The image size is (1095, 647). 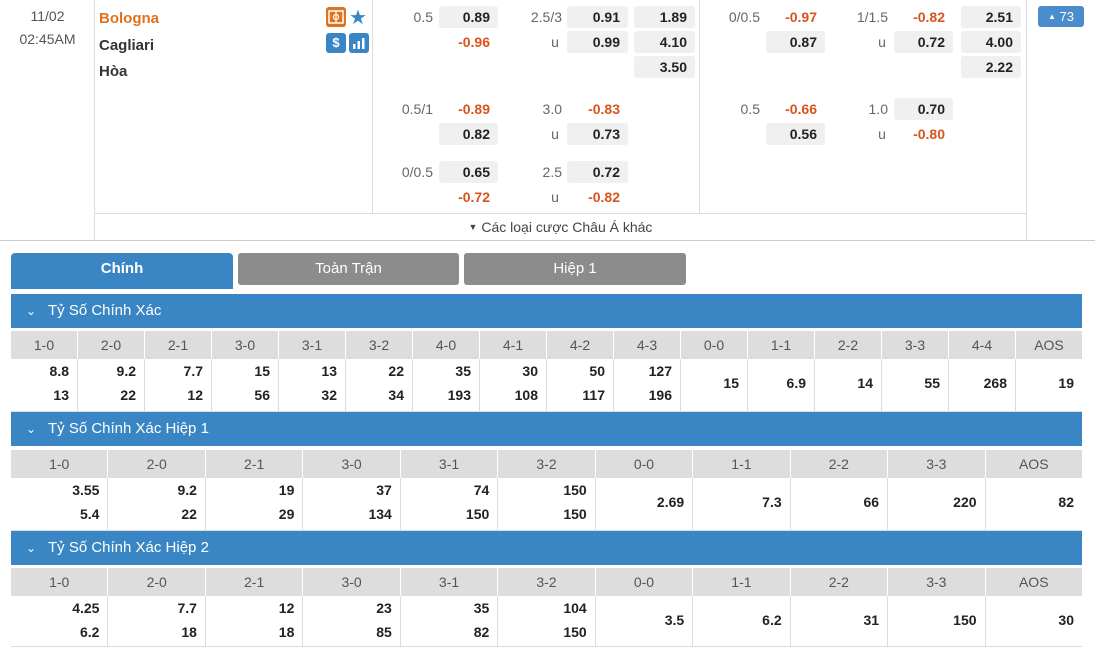 I want to click on fh-1x2-draw-odds: 2.22, so click(x=991, y=67).